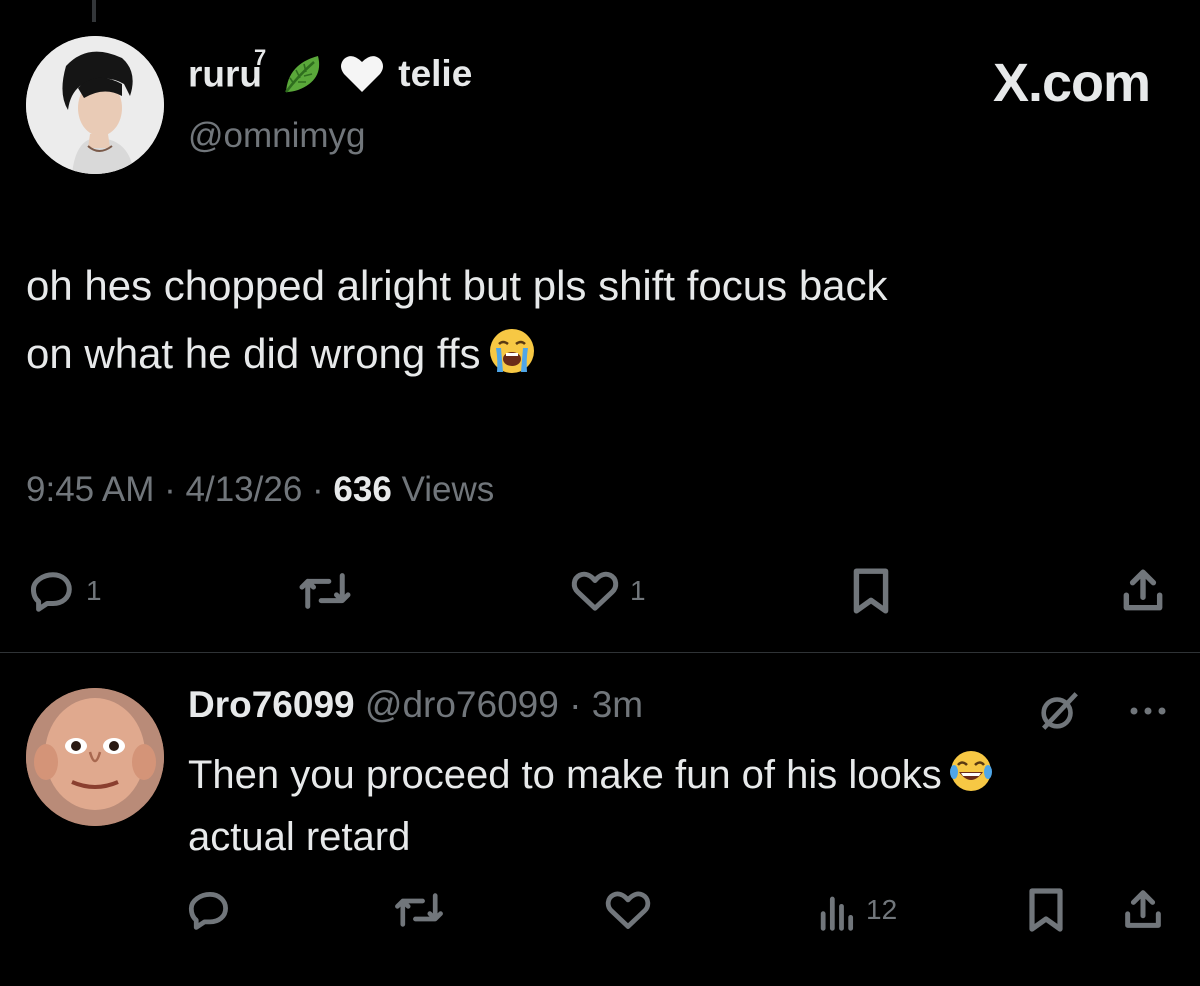 Image resolution: width=1200 pixels, height=986 pixels. Describe the element at coordinates (435, 74) in the screenshot. I see `name-suffix: telie` at that location.